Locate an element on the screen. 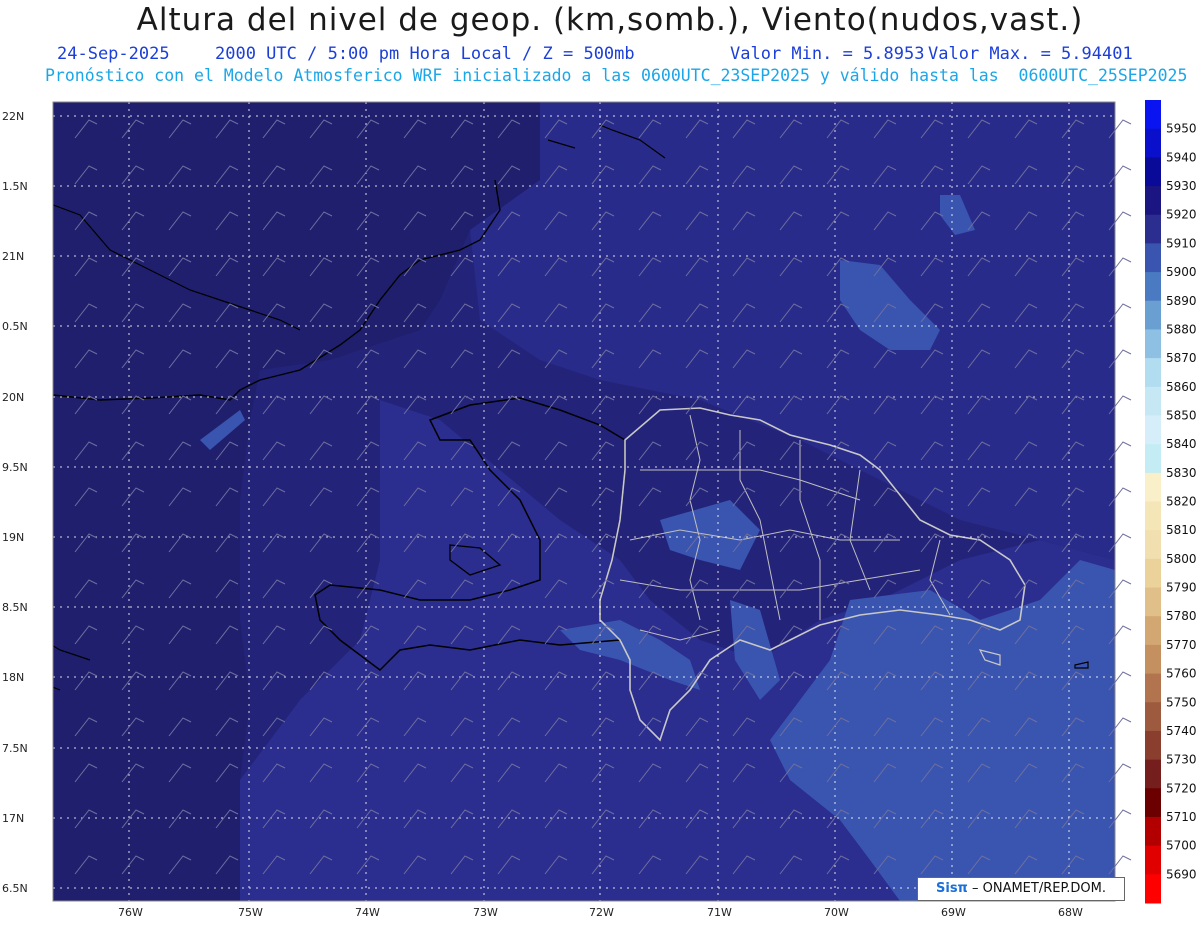 The image size is (1200, 927). colorbar-label: 5850 is located at coordinates (1181, 415).